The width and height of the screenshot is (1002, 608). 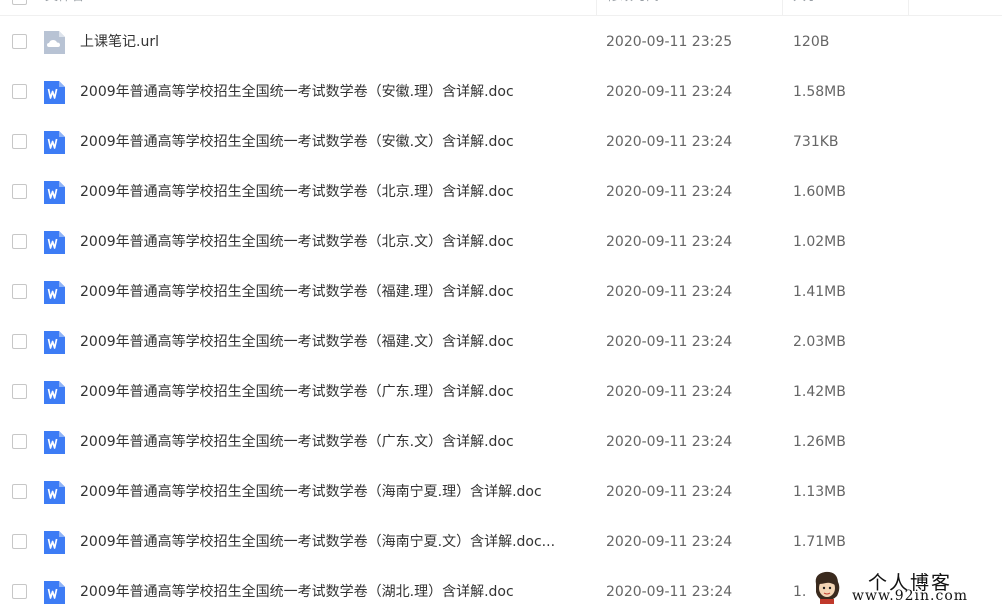 I want to click on file-name: 2009年普通高等学校招生全国统一考试数学卷（安徽.文）含详解.doc, so click(x=297, y=142).